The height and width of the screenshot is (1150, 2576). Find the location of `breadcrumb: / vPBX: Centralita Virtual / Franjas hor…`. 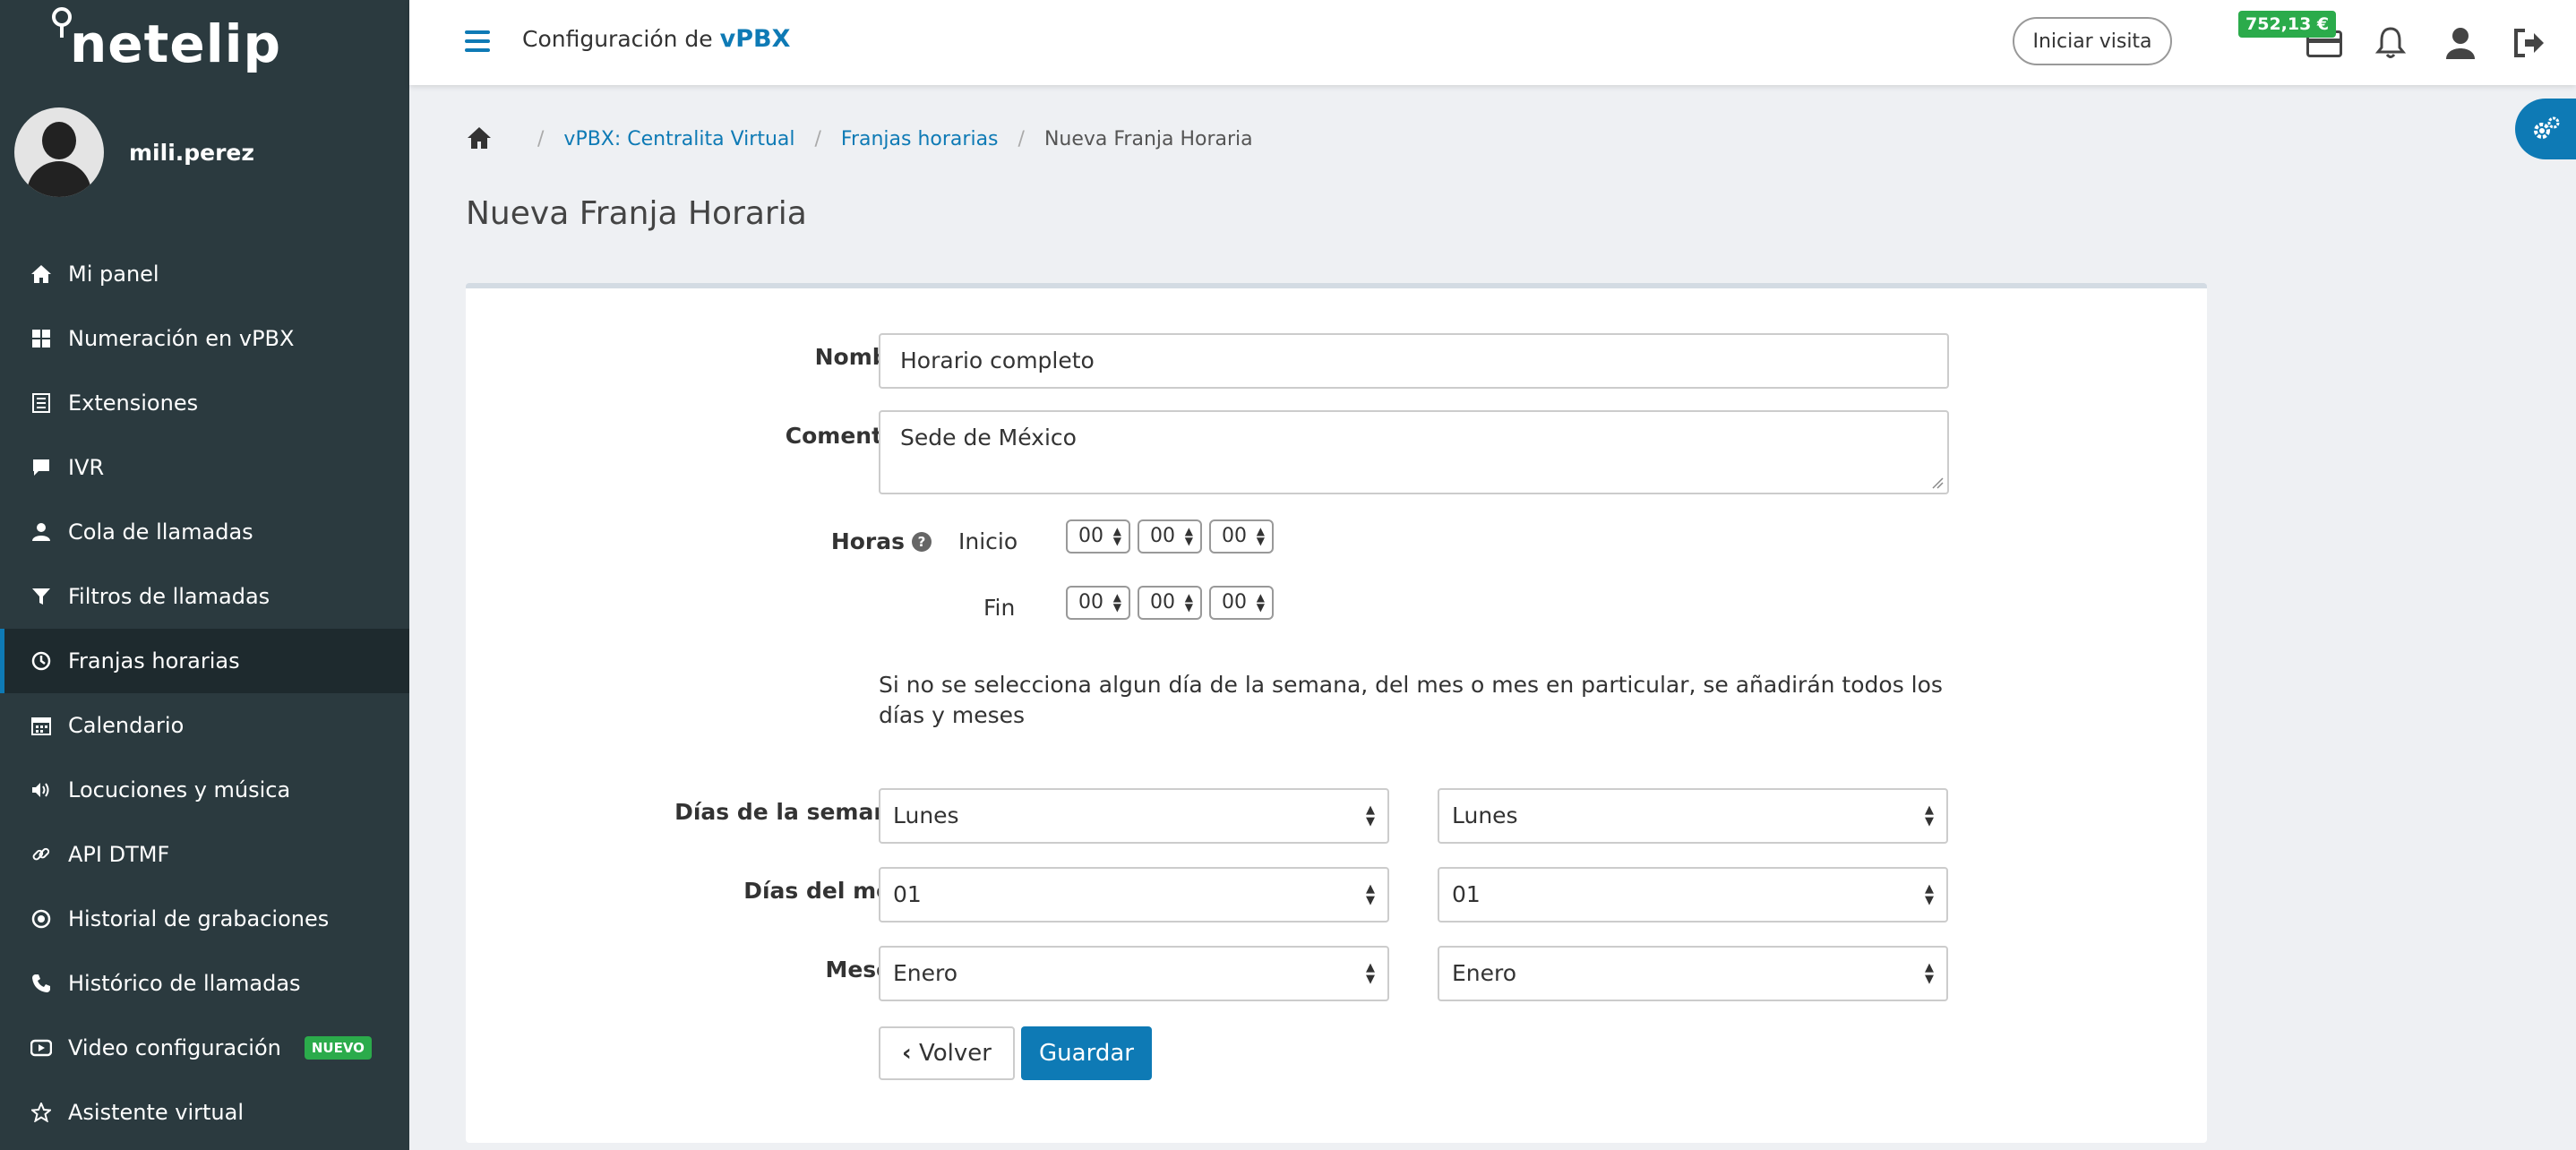

breadcrumb: / vPBX: Centralita Virtual / Franjas hor… is located at coordinates (859, 138).